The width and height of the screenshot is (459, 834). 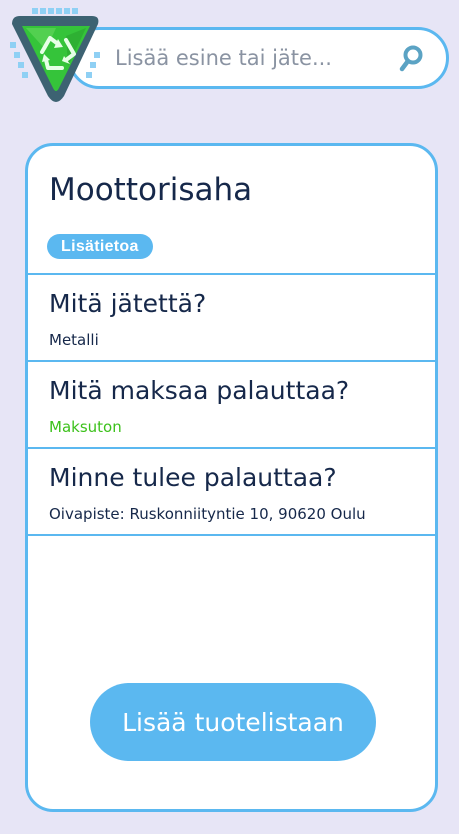 I want to click on recycle-logo-icon, so click(x=56, y=56).